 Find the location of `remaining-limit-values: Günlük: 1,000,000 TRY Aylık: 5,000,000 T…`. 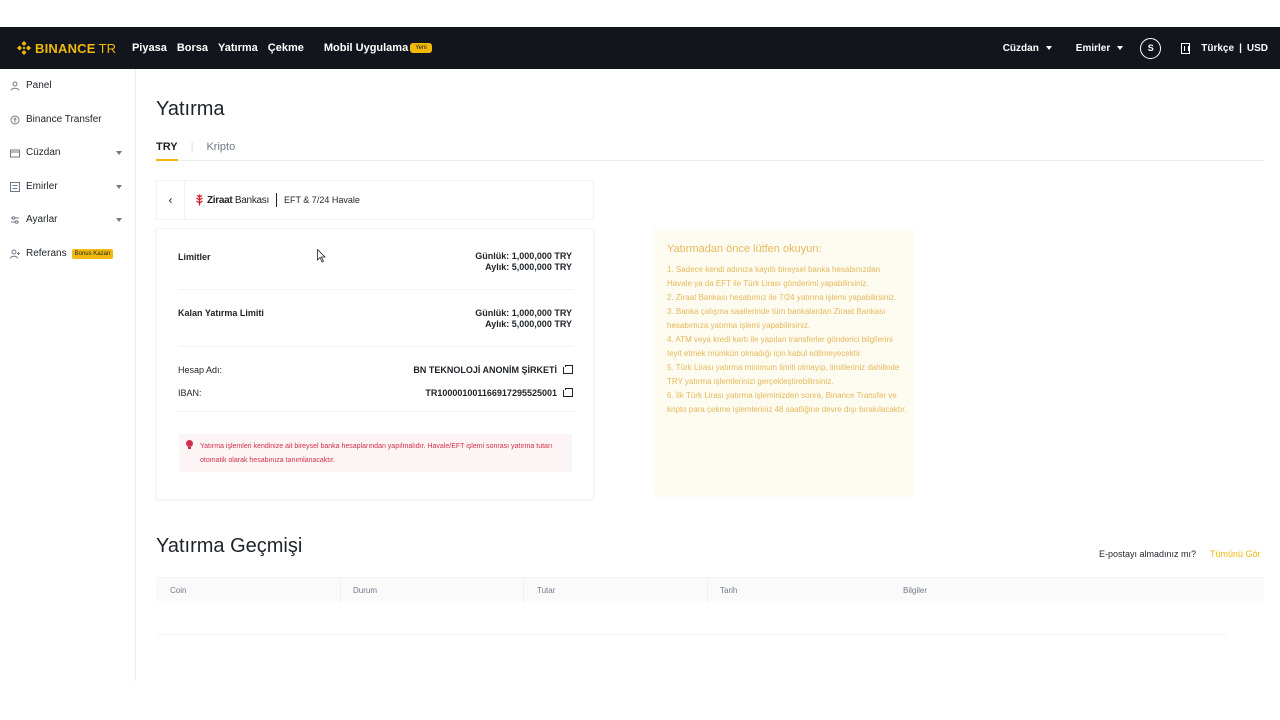

remaining-limit-values: Günlük: 1,000,000 TRY Aylık: 5,000,000 T… is located at coordinates (523, 319).